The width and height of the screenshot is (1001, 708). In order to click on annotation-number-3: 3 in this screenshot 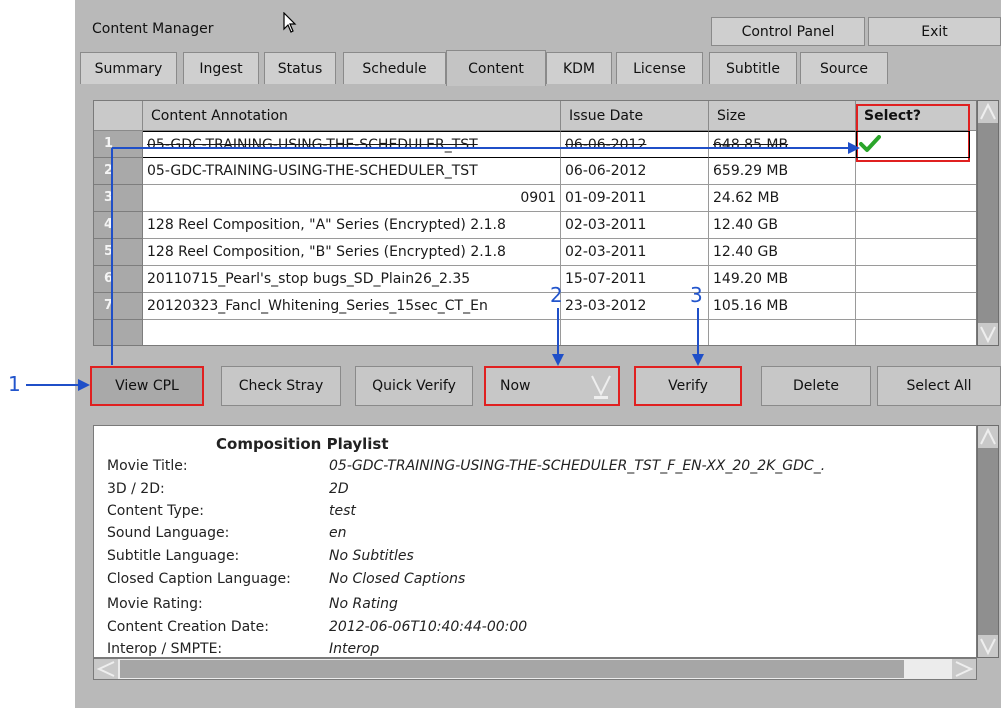, I will do `click(696, 295)`.